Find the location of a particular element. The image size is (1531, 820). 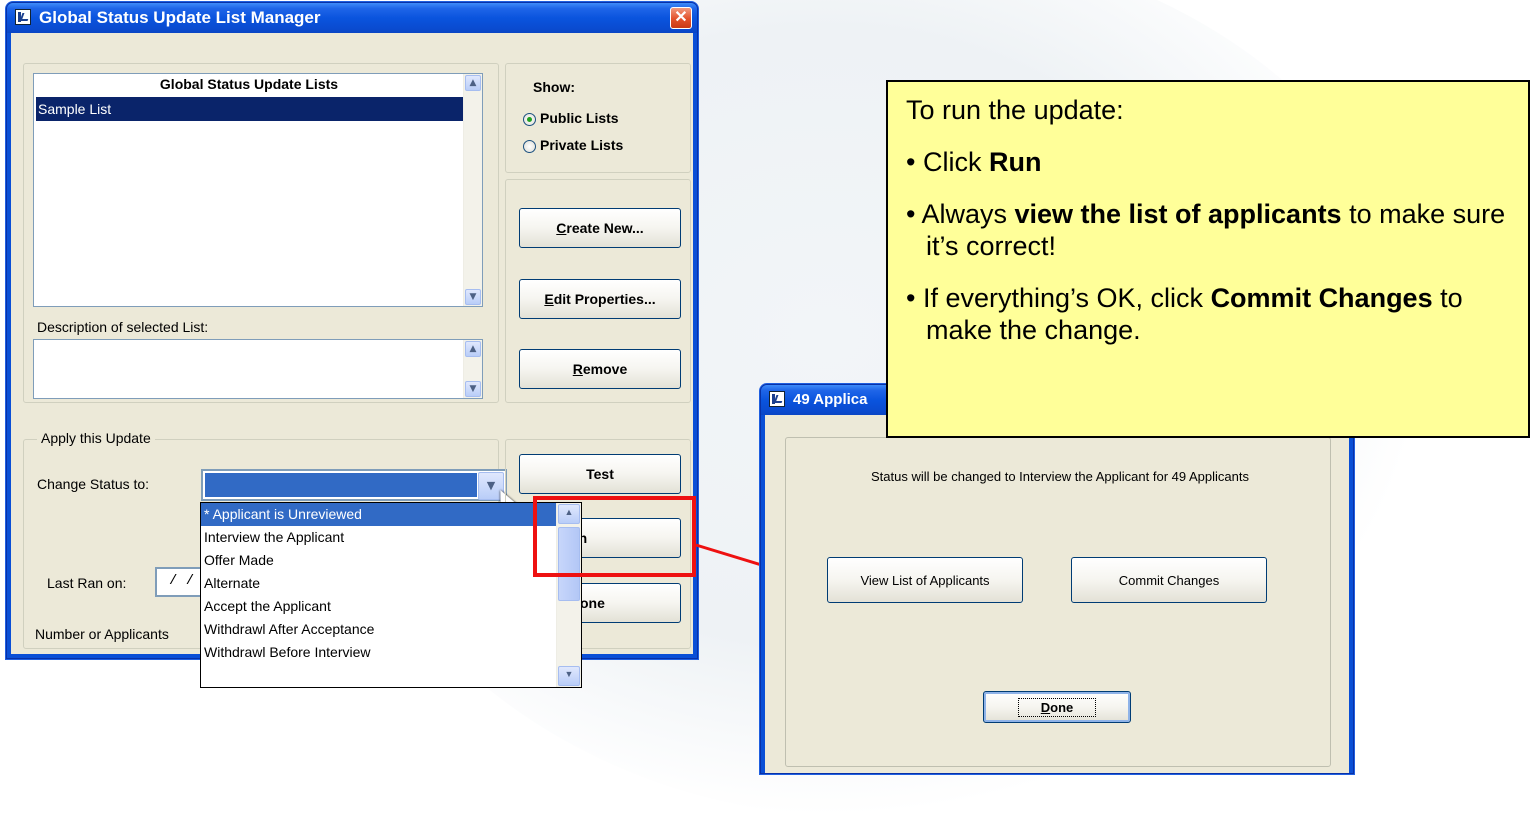

last-ran-label: Last Ran on: is located at coordinates (87, 583).